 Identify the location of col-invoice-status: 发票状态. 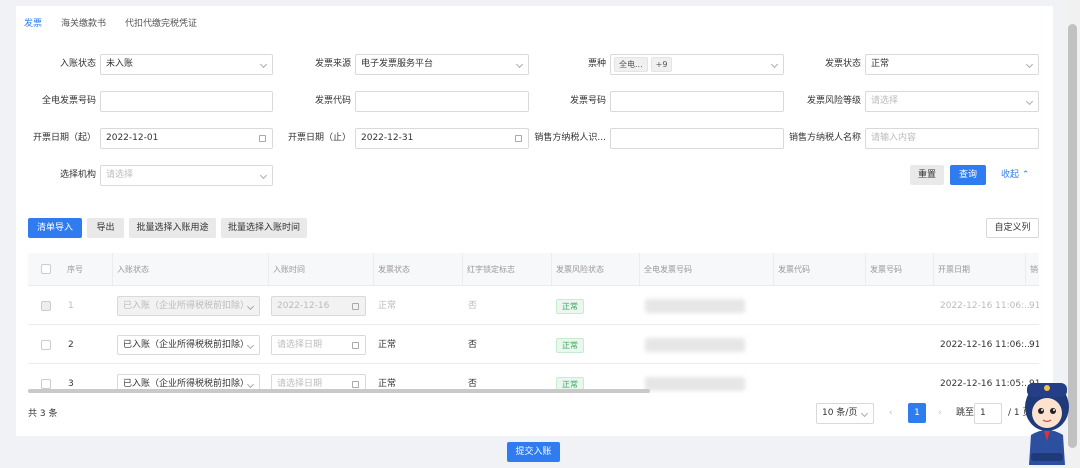
(418, 269).